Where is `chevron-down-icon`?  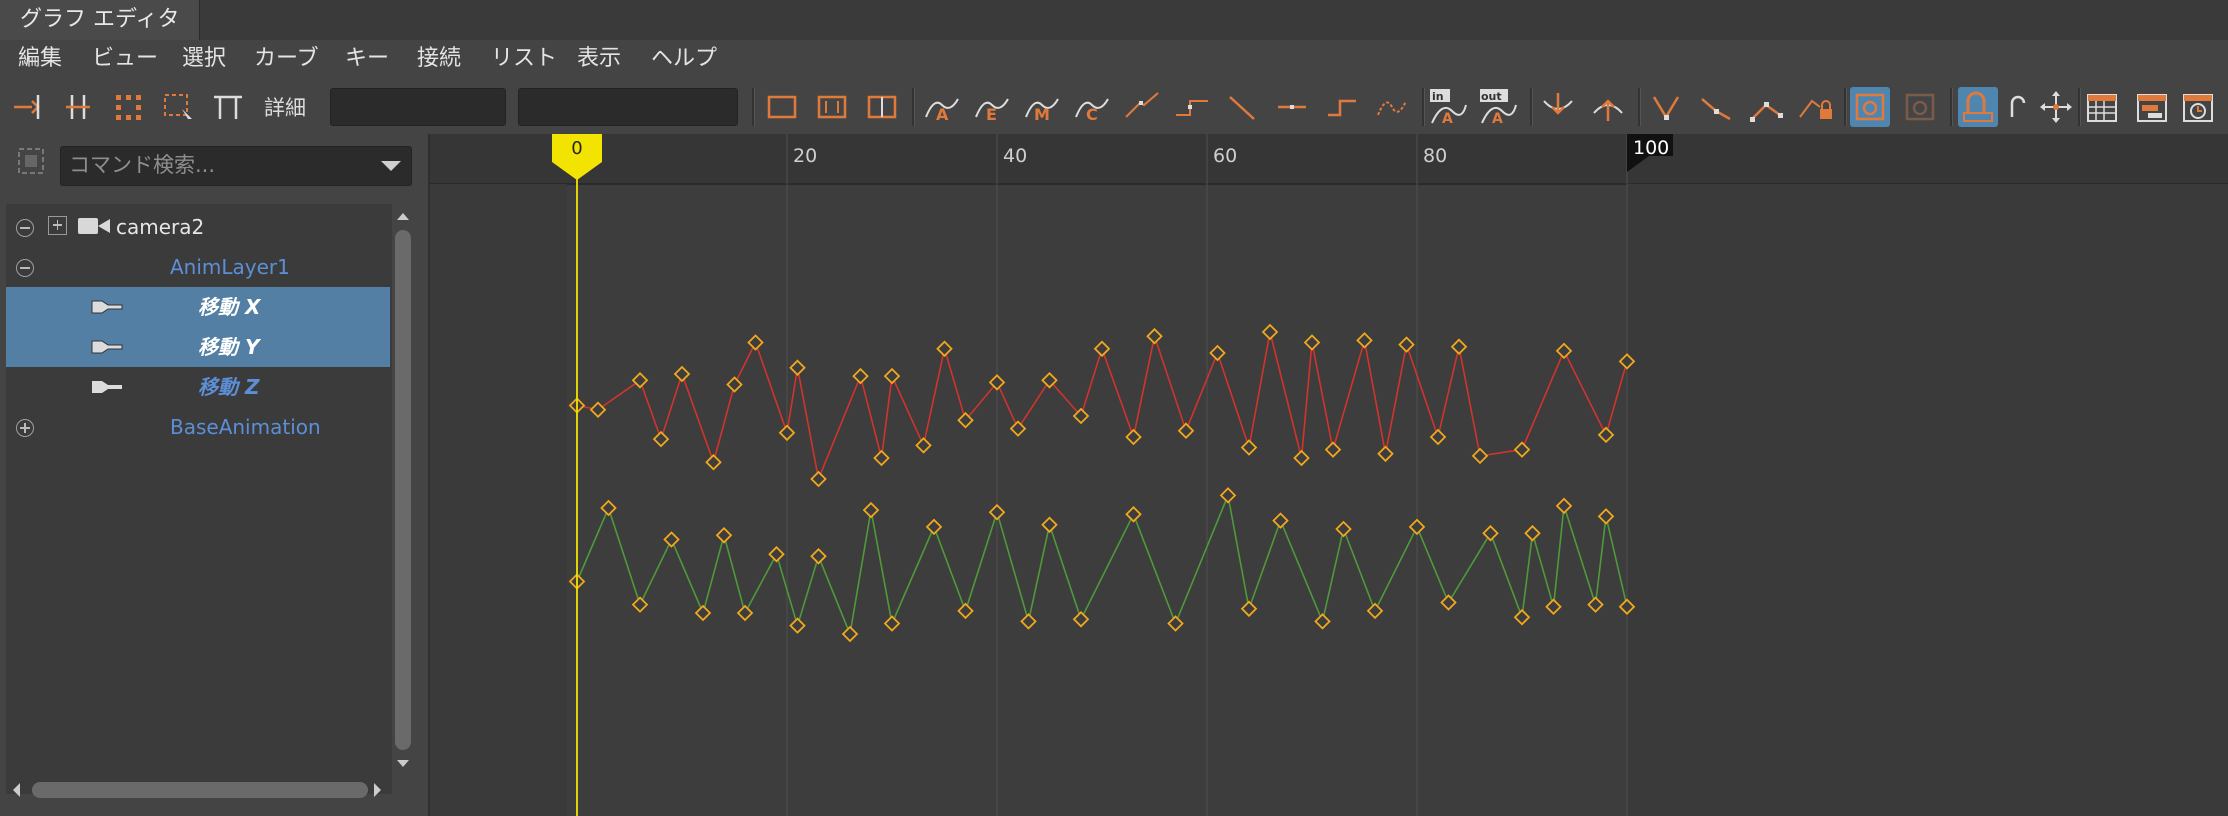
chevron-down-icon is located at coordinates (391, 166).